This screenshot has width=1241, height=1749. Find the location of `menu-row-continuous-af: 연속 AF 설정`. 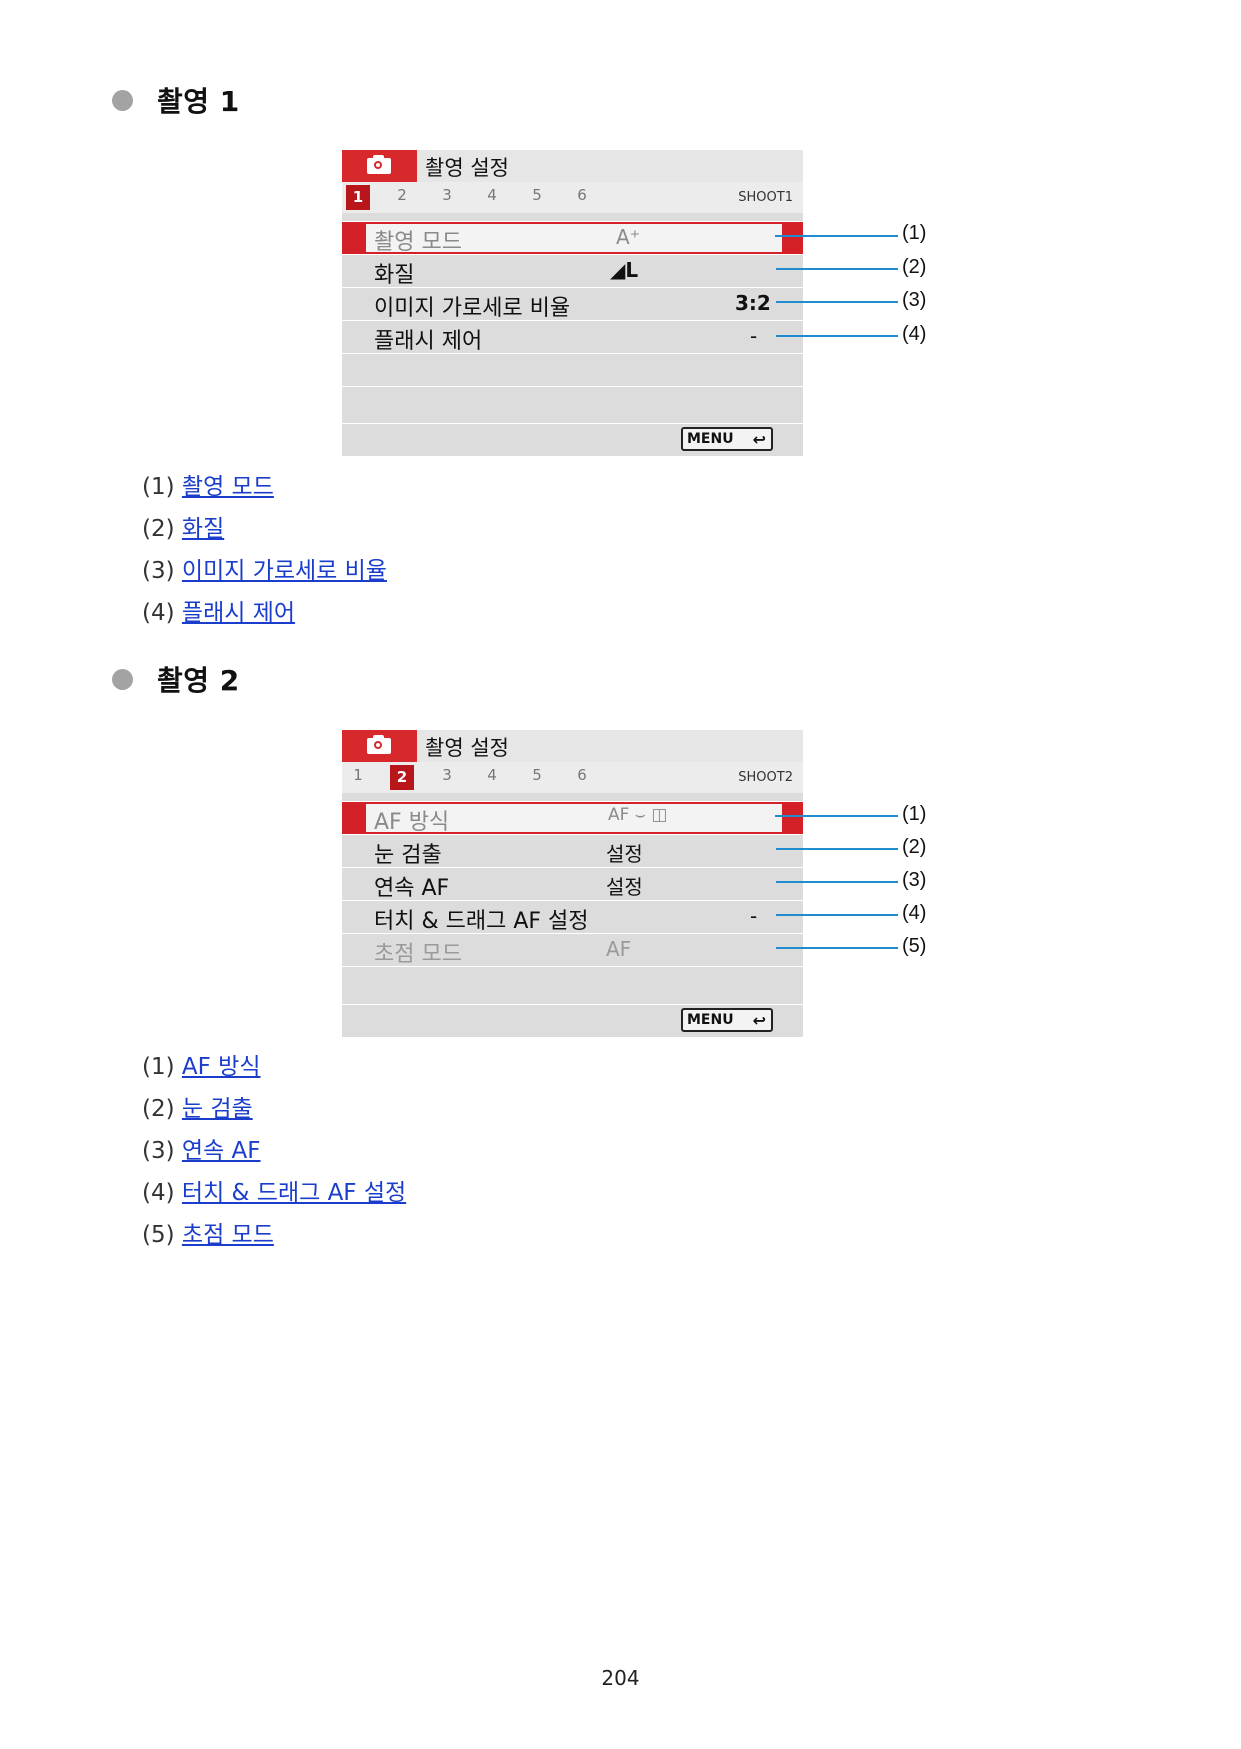

menu-row-continuous-af: 연속 AF 설정 is located at coordinates (572, 884).